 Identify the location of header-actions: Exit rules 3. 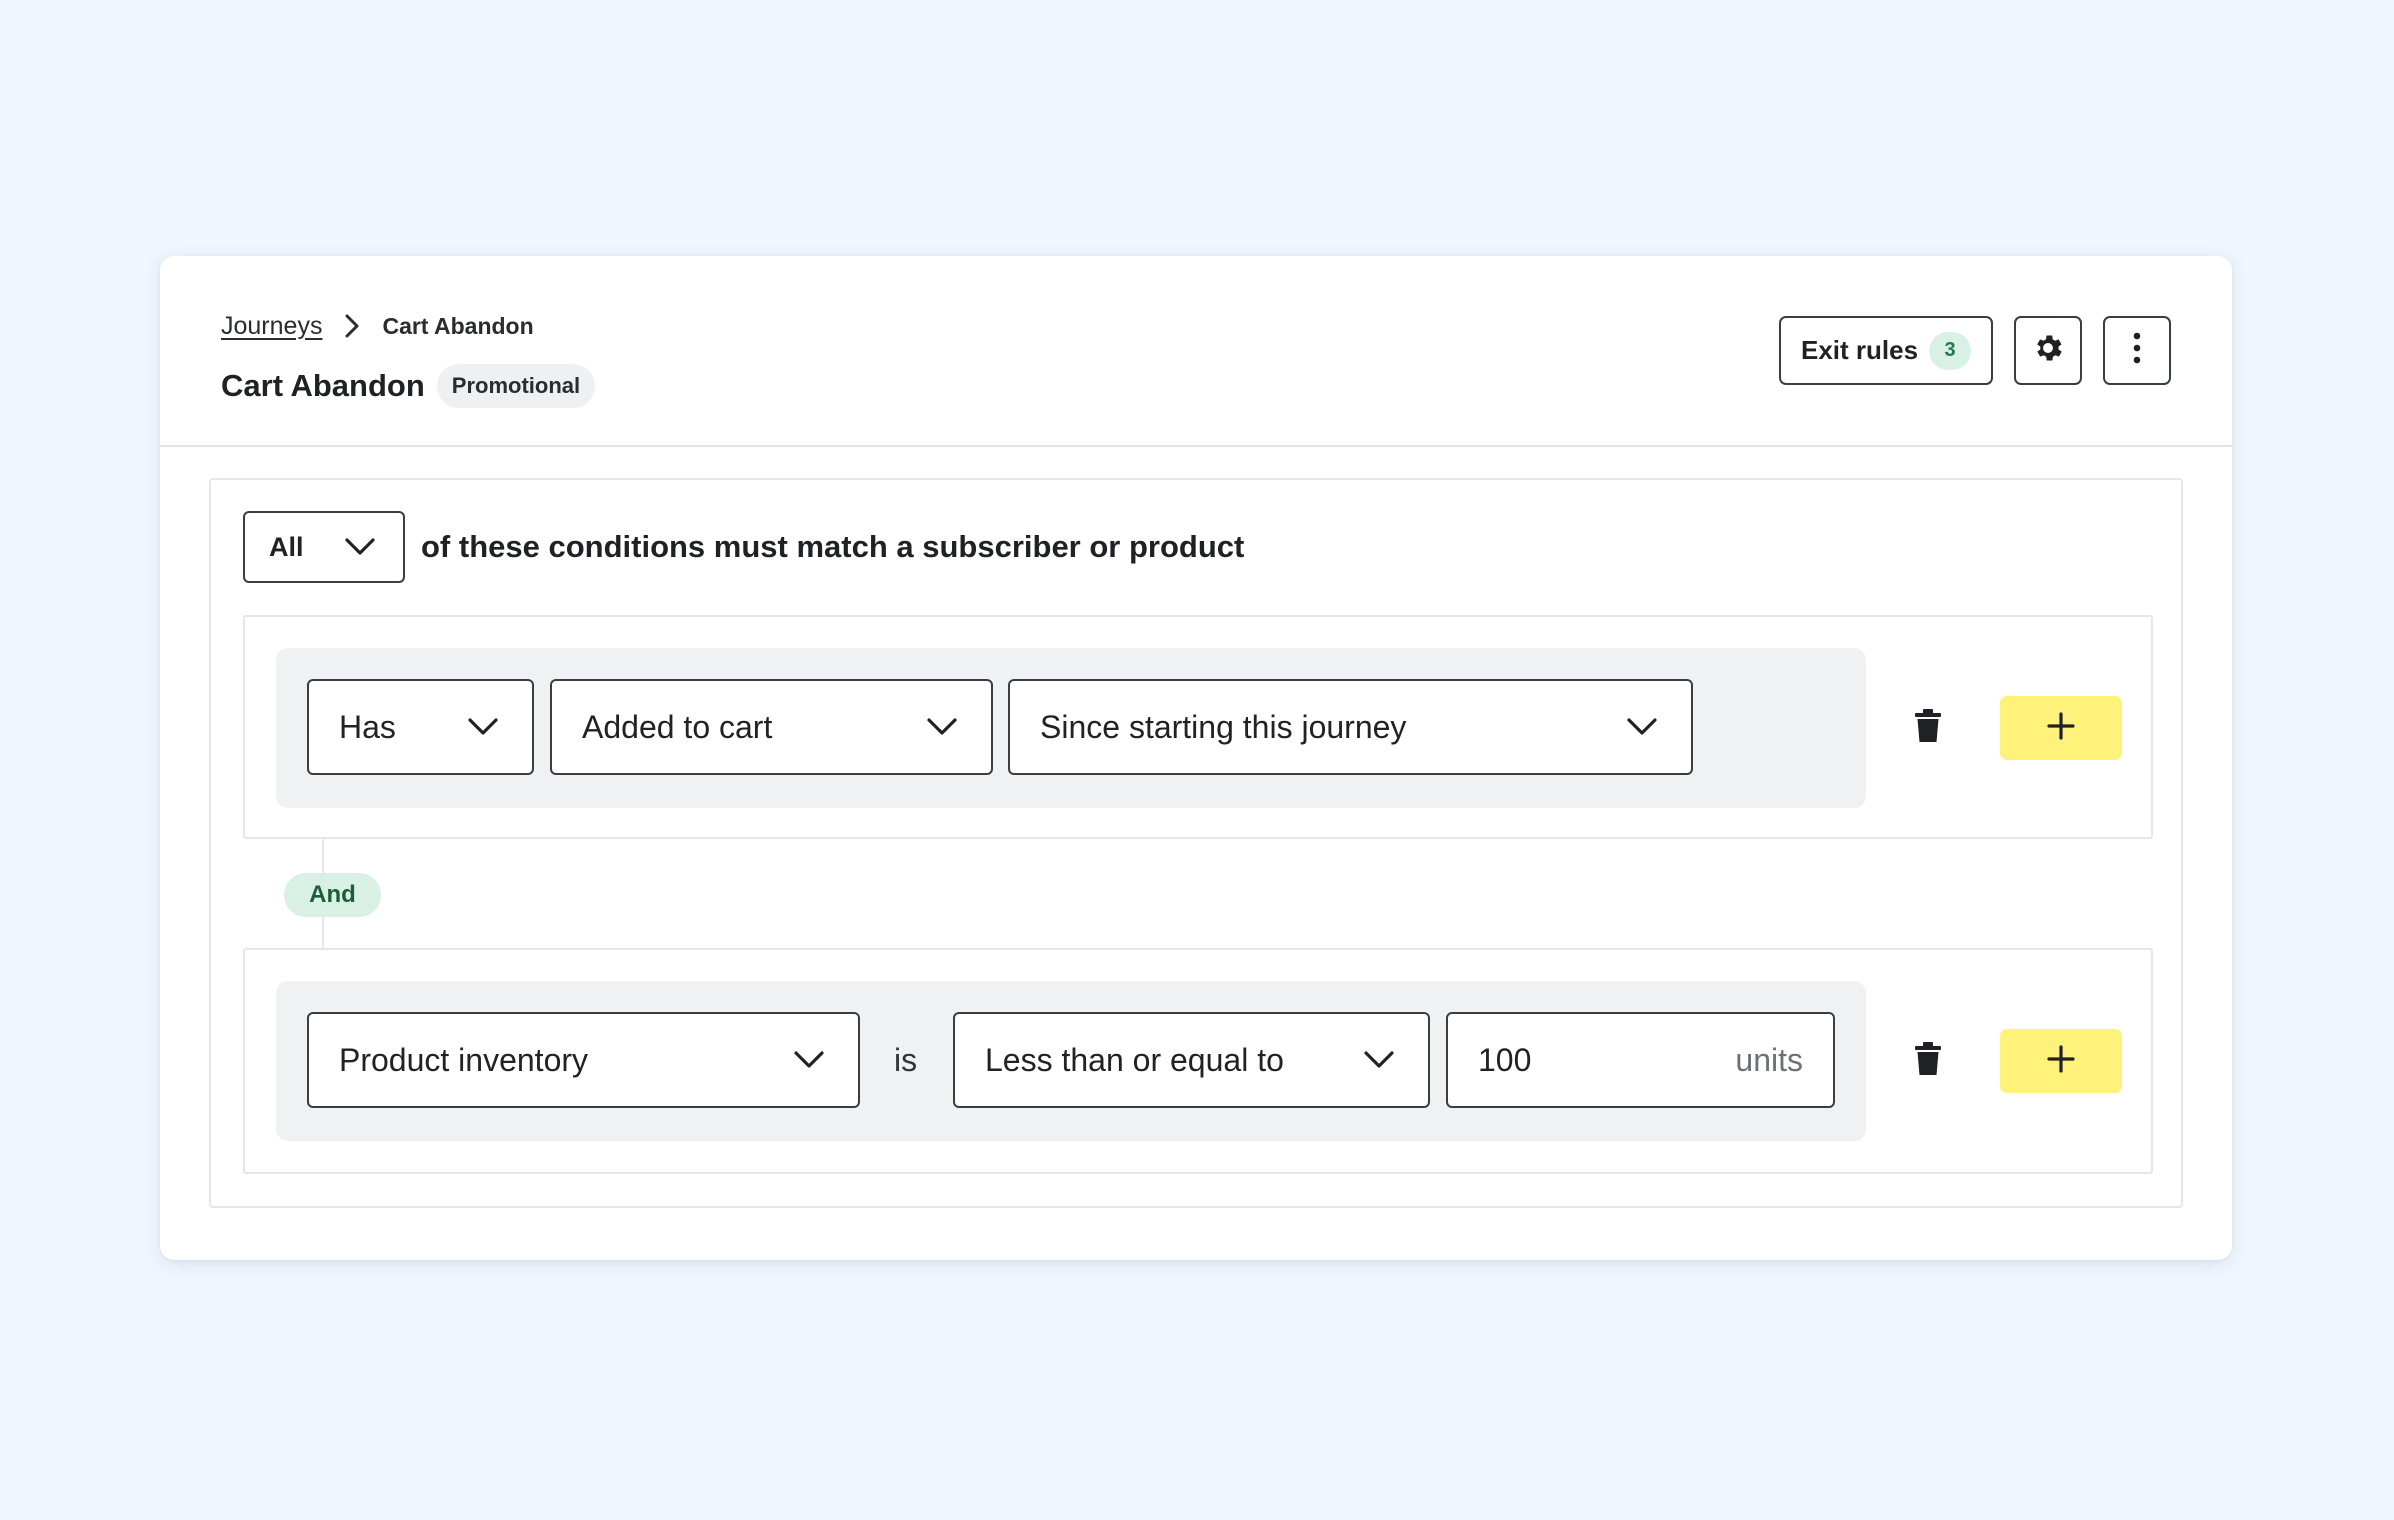
(1975, 350).